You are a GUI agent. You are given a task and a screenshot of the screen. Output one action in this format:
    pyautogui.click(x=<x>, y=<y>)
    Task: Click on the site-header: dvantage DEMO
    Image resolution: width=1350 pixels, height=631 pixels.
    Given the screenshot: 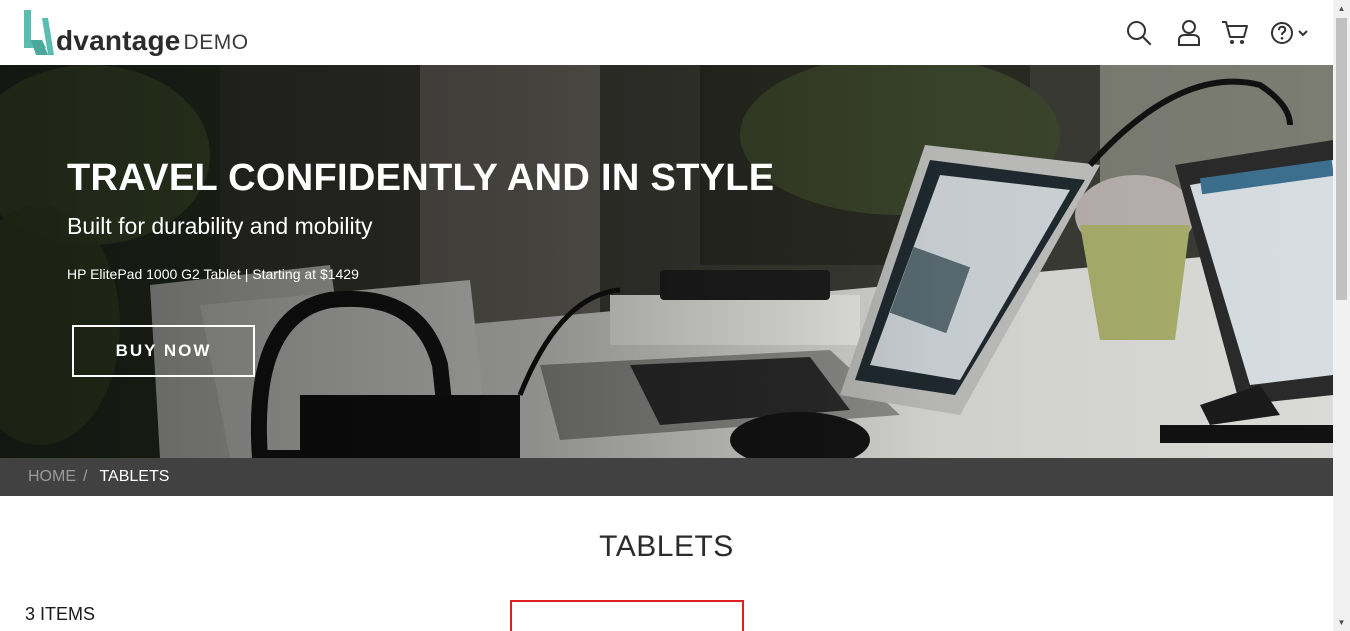 What is the action you would take?
    pyautogui.click(x=666, y=32)
    